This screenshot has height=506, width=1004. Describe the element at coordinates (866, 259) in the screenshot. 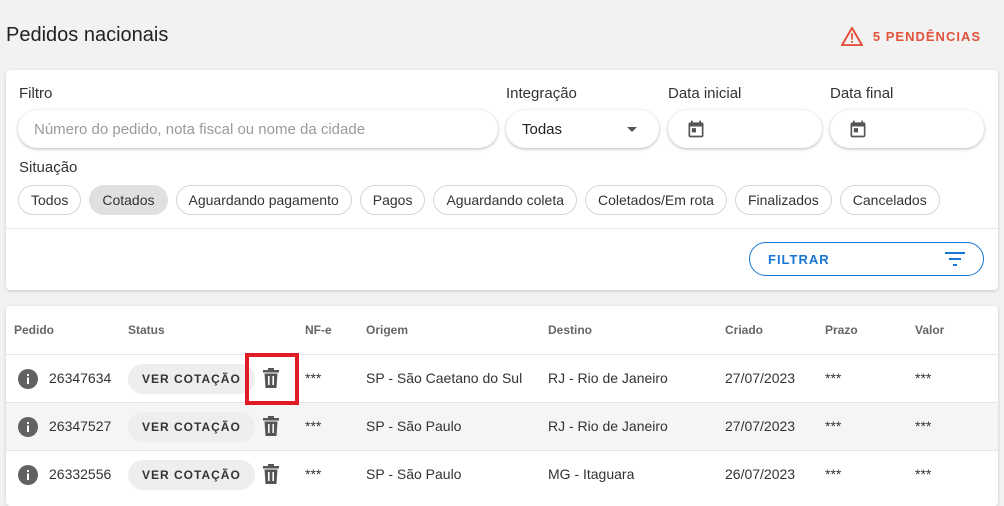

I see `filtrar-button: FILTRAR` at that location.